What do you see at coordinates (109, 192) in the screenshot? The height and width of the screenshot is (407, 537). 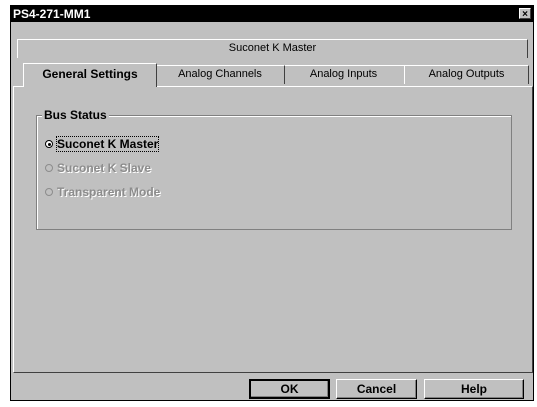 I see `radio-label: Transparent Mode` at bounding box center [109, 192].